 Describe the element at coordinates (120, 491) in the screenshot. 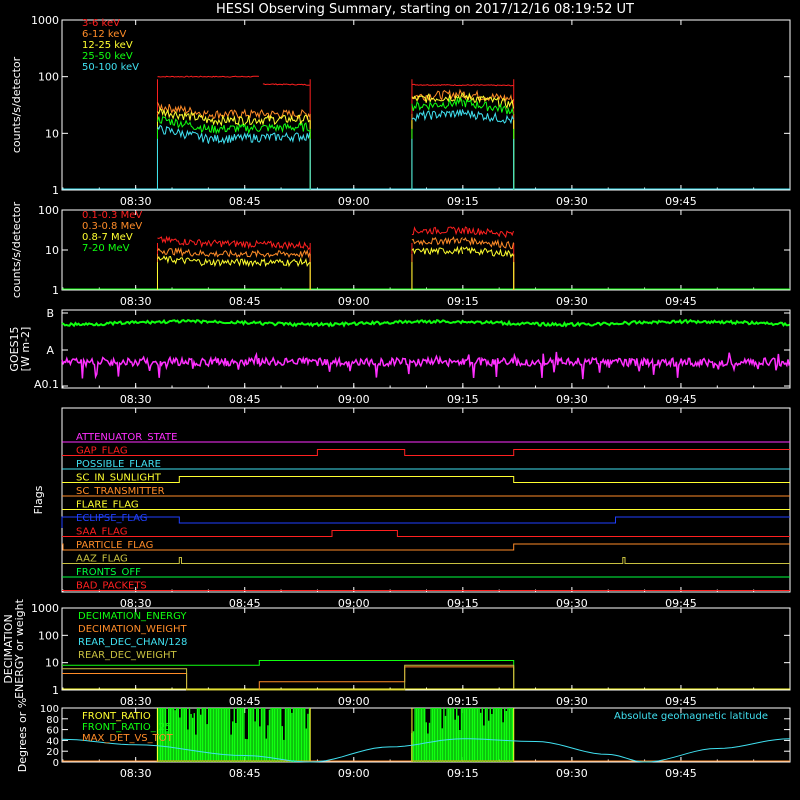

I see `flag-label: SC_TRANSMITTER` at that location.